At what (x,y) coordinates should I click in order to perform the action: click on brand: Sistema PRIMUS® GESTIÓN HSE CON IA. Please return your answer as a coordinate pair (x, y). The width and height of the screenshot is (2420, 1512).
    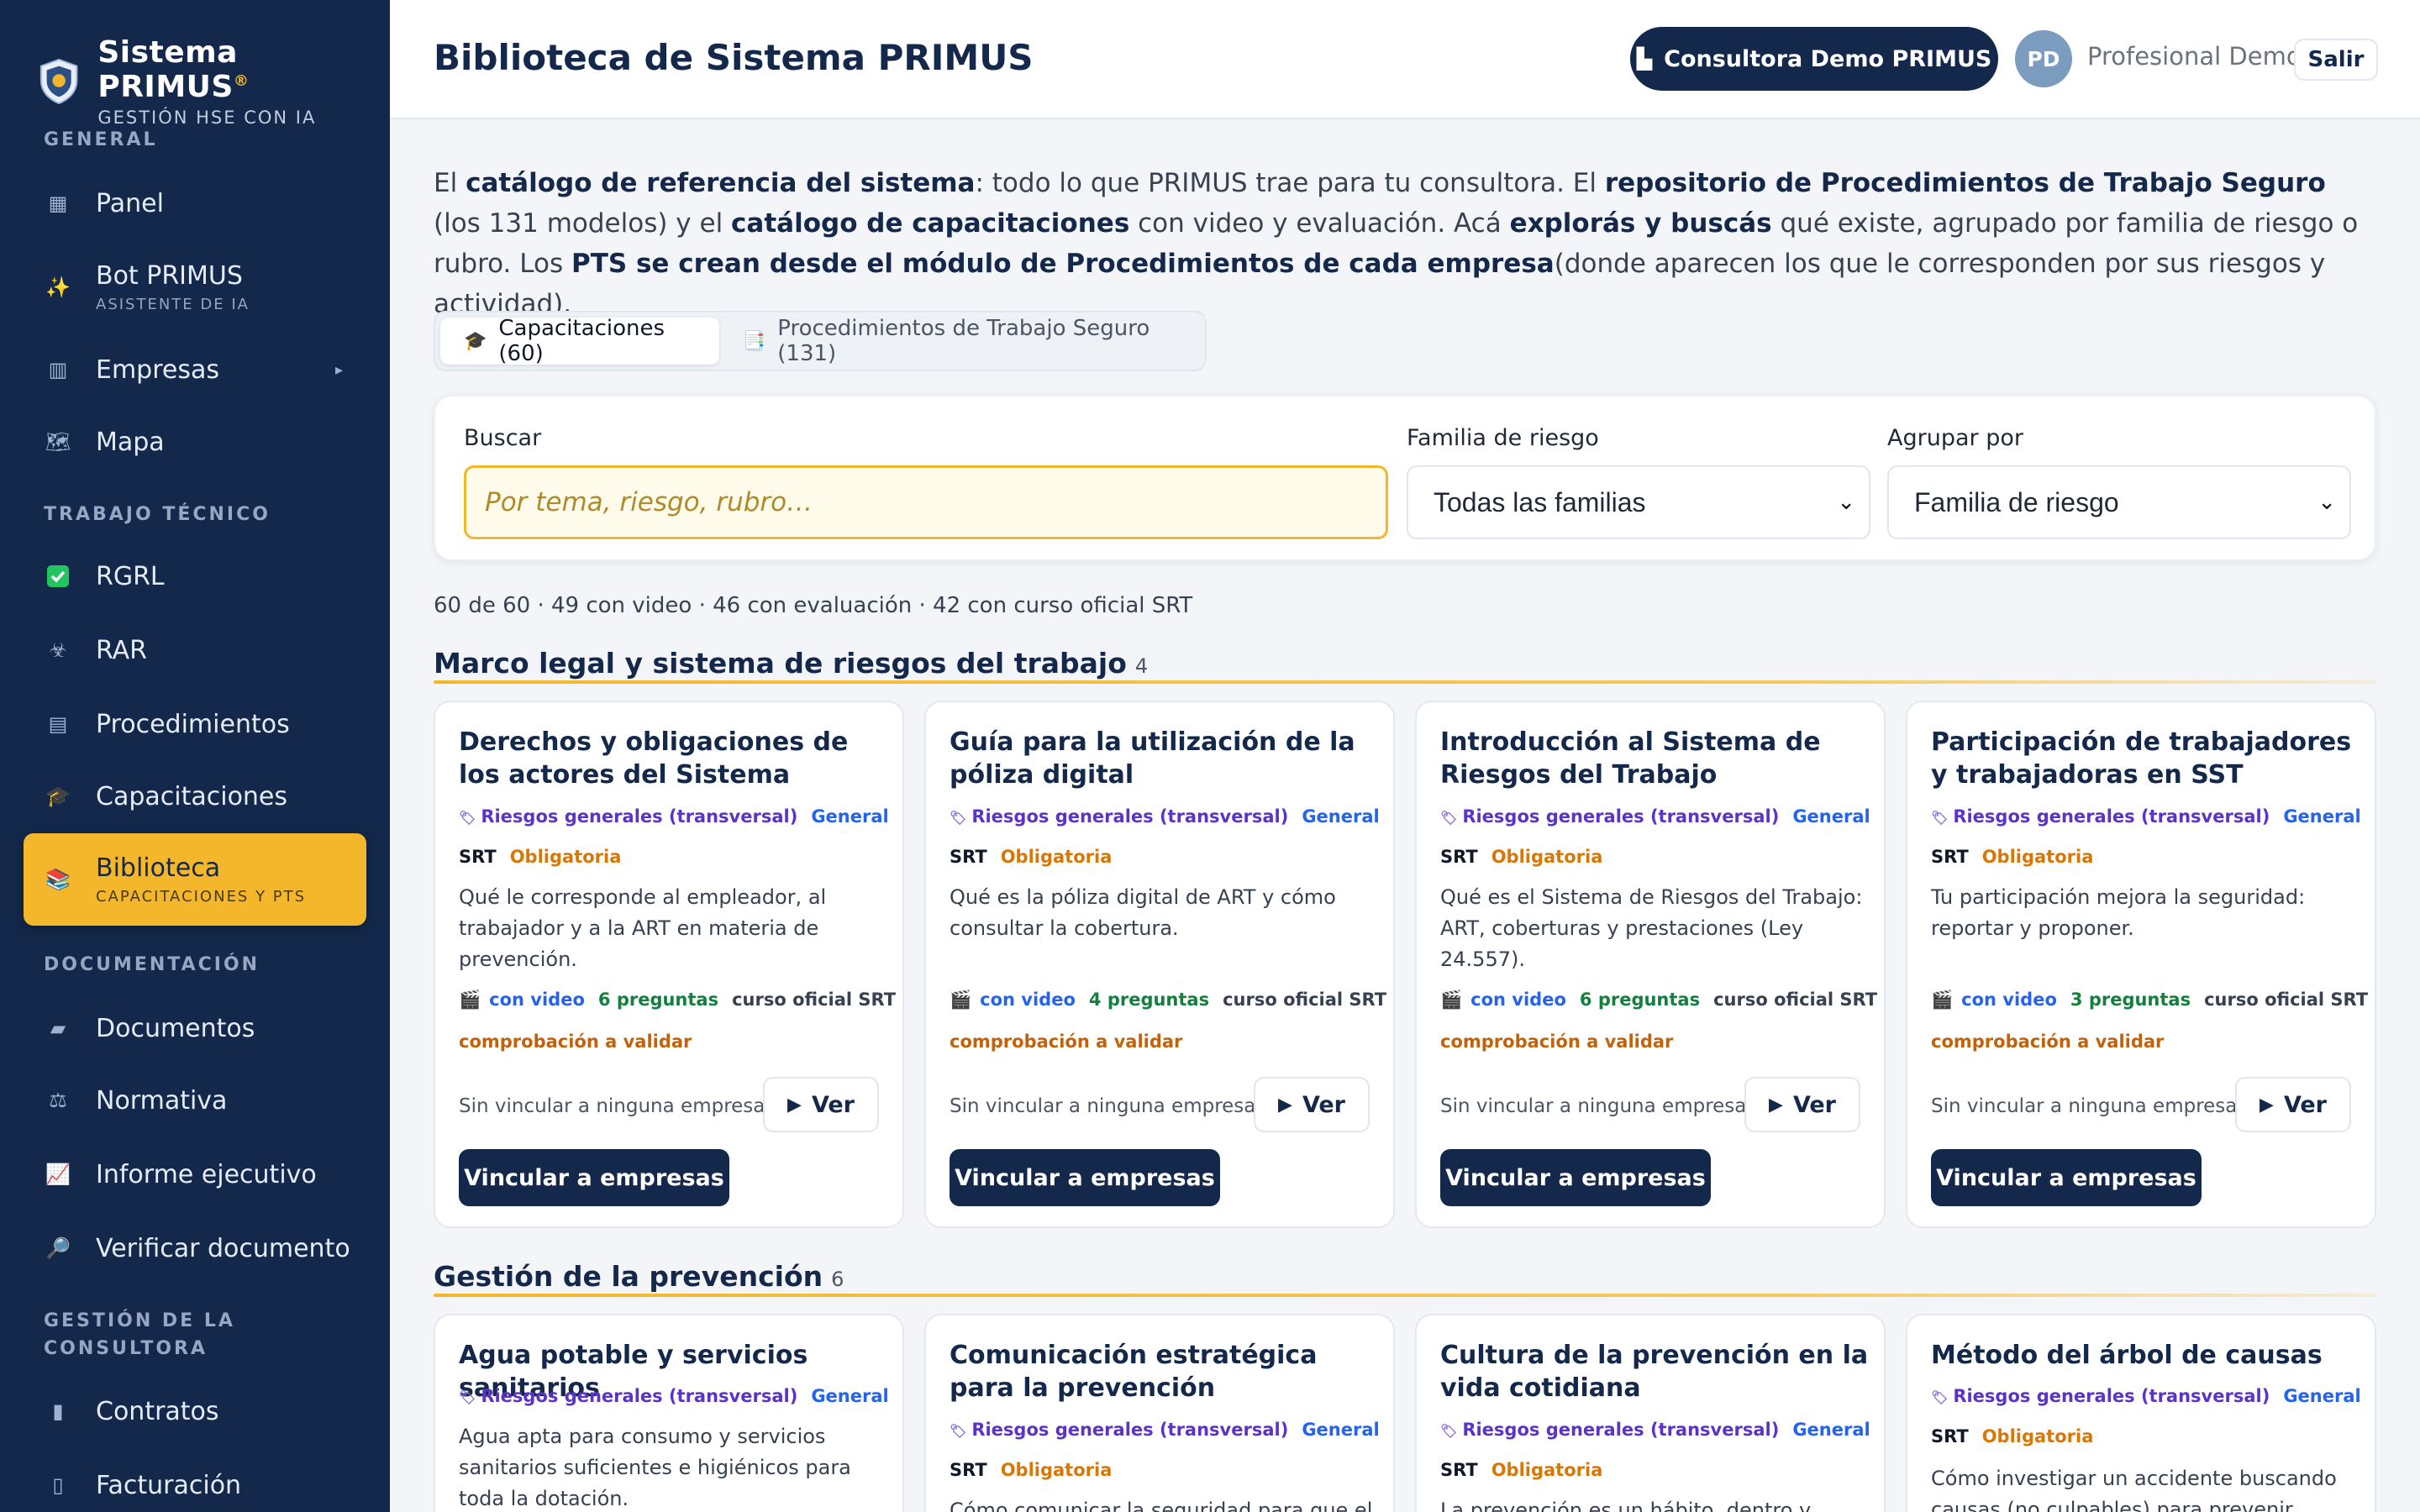
    Looking at the image, I should click on (195, 64).